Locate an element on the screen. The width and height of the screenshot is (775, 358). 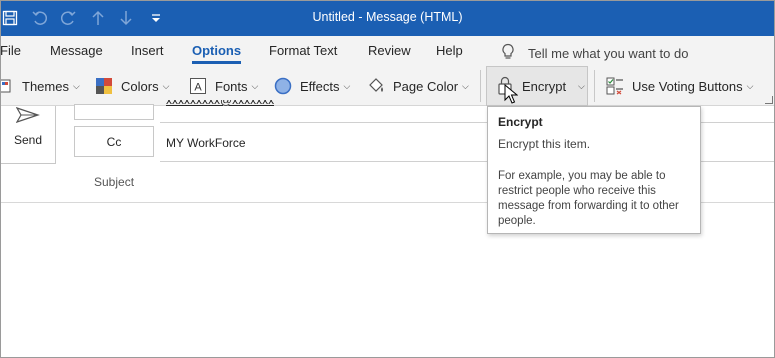
send-label: Send is located at coordinates (28, 140).